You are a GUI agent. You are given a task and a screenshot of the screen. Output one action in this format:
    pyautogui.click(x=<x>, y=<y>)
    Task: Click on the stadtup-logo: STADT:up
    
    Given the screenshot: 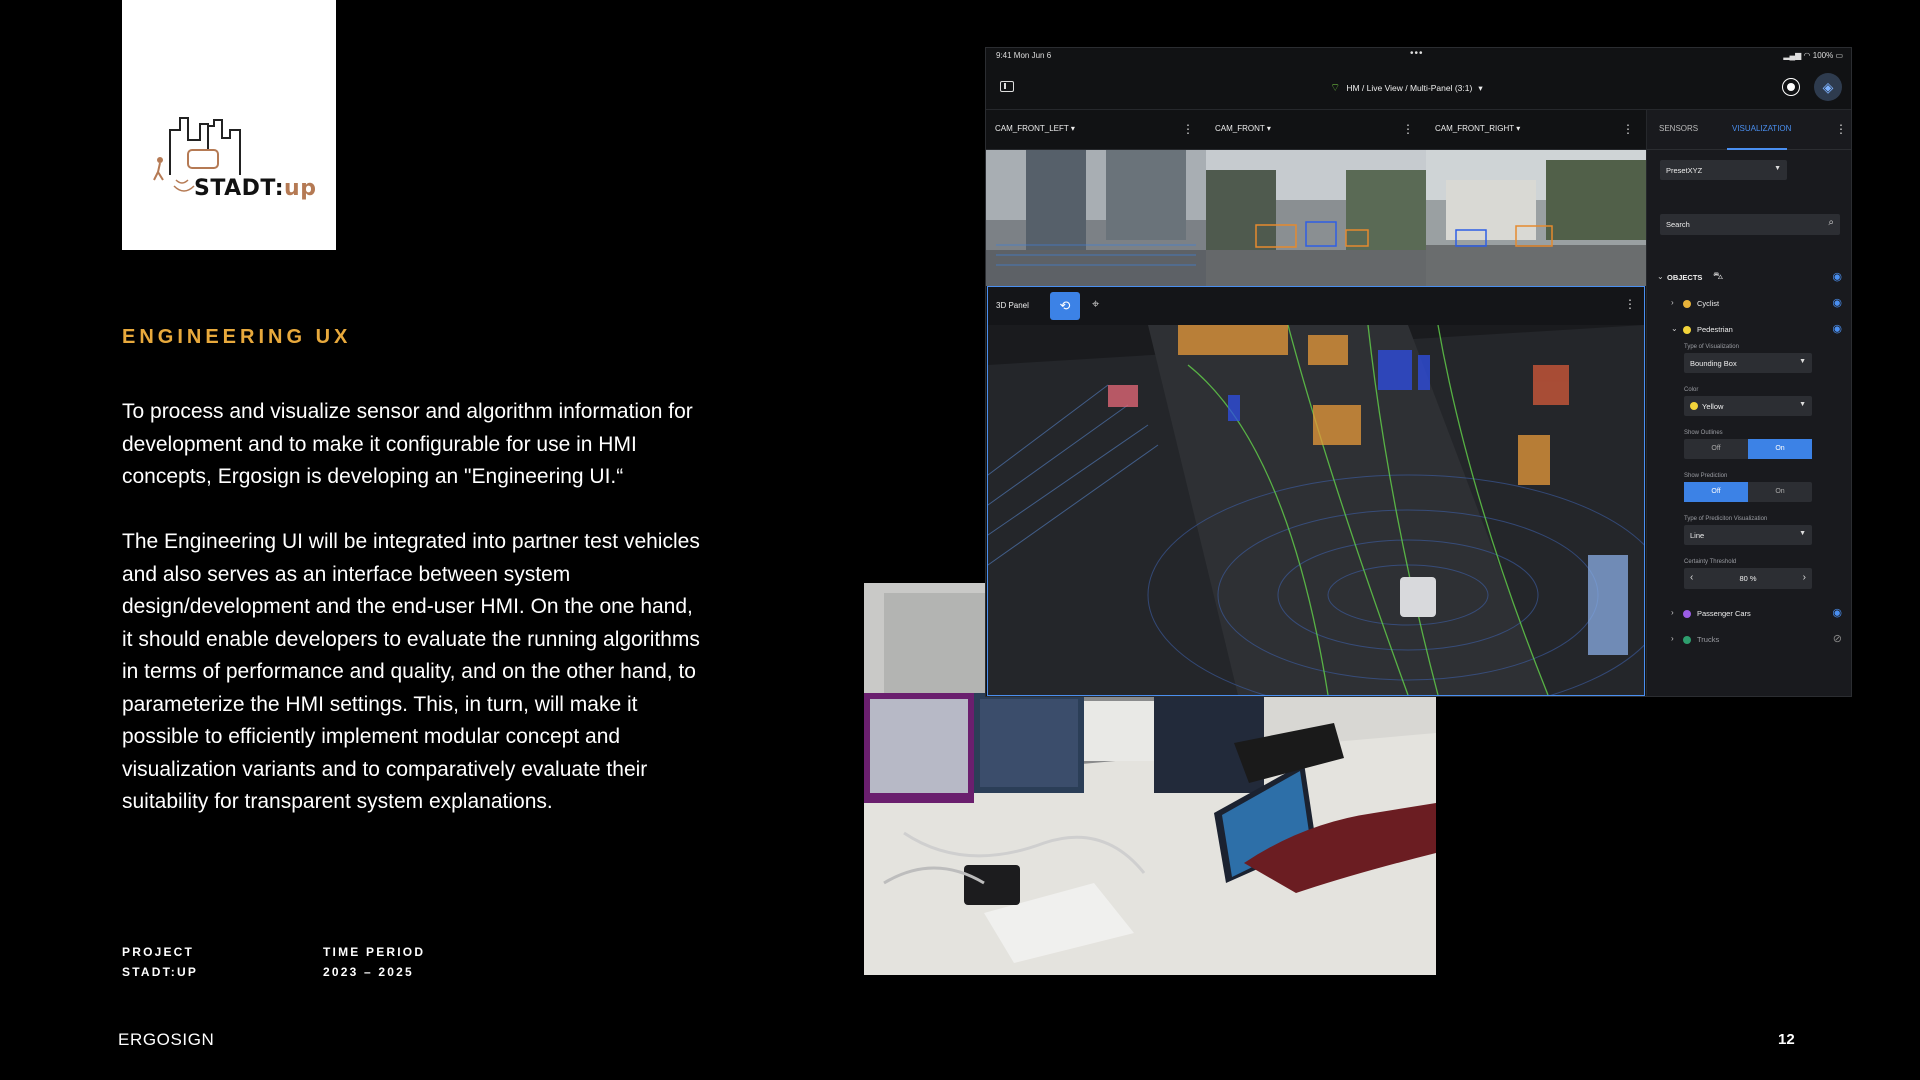 What is the action you would take?
    pyautogui.click(x=229, y=125)
    